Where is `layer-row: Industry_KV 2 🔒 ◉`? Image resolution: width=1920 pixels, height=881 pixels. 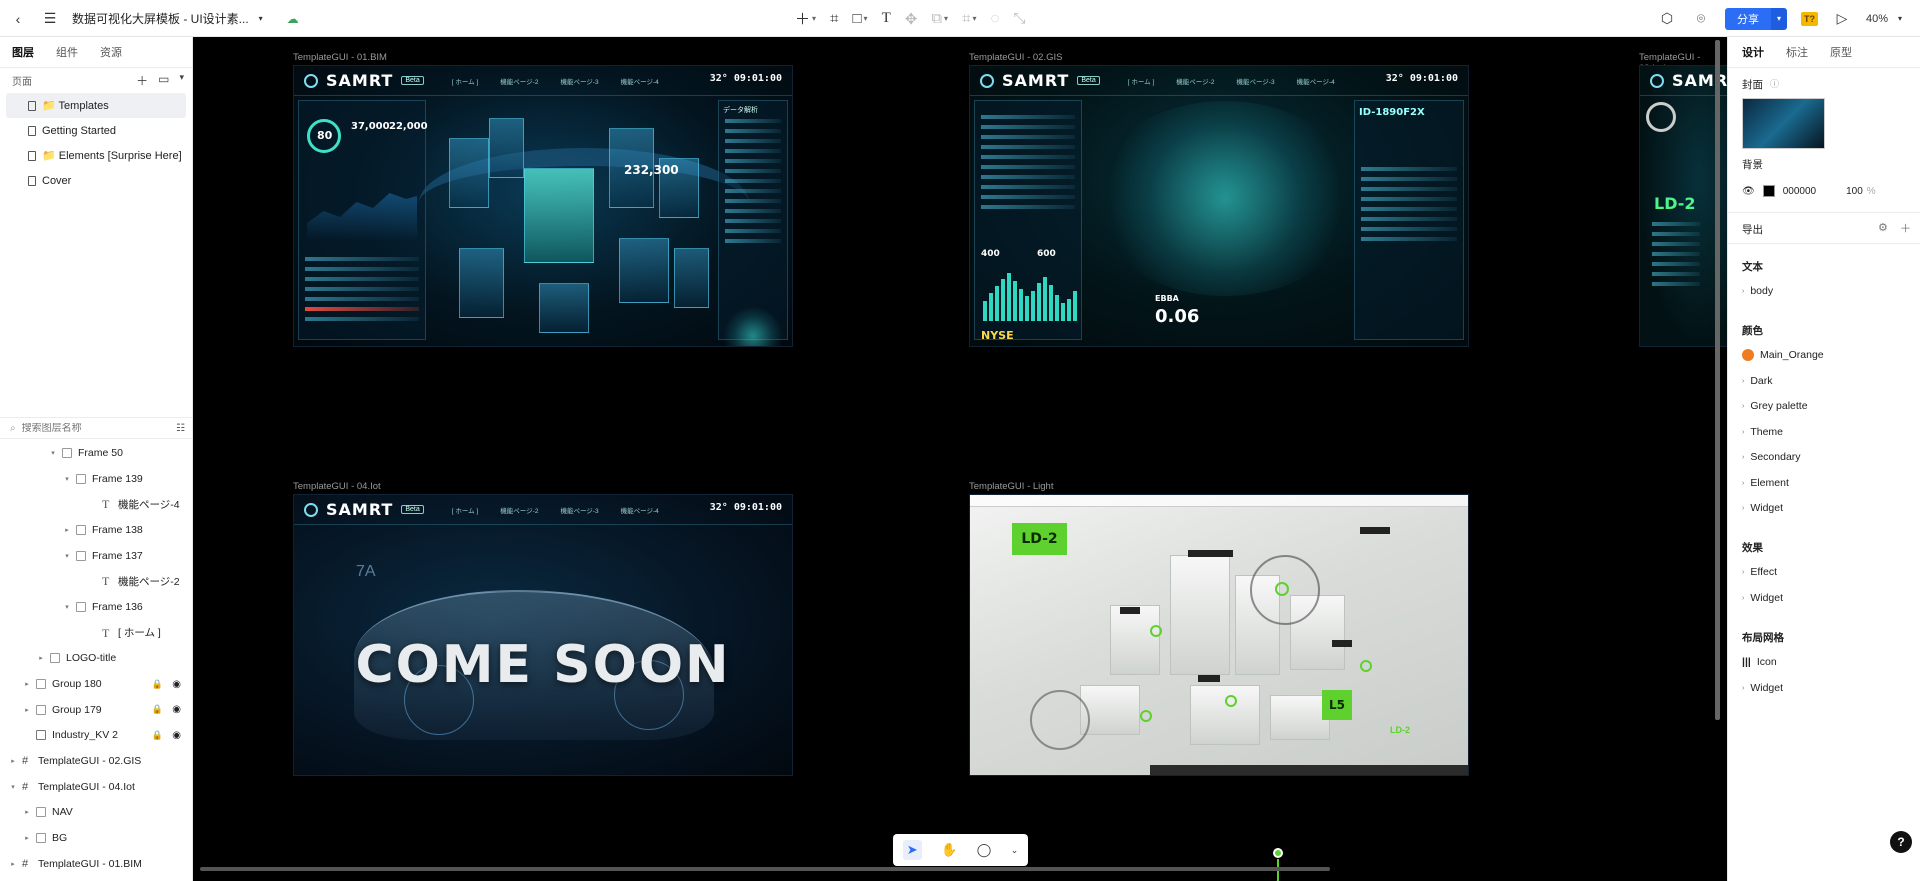 layer-row: Industry_KV 2 🔒 ◉ is located at coordinates (96, 736).